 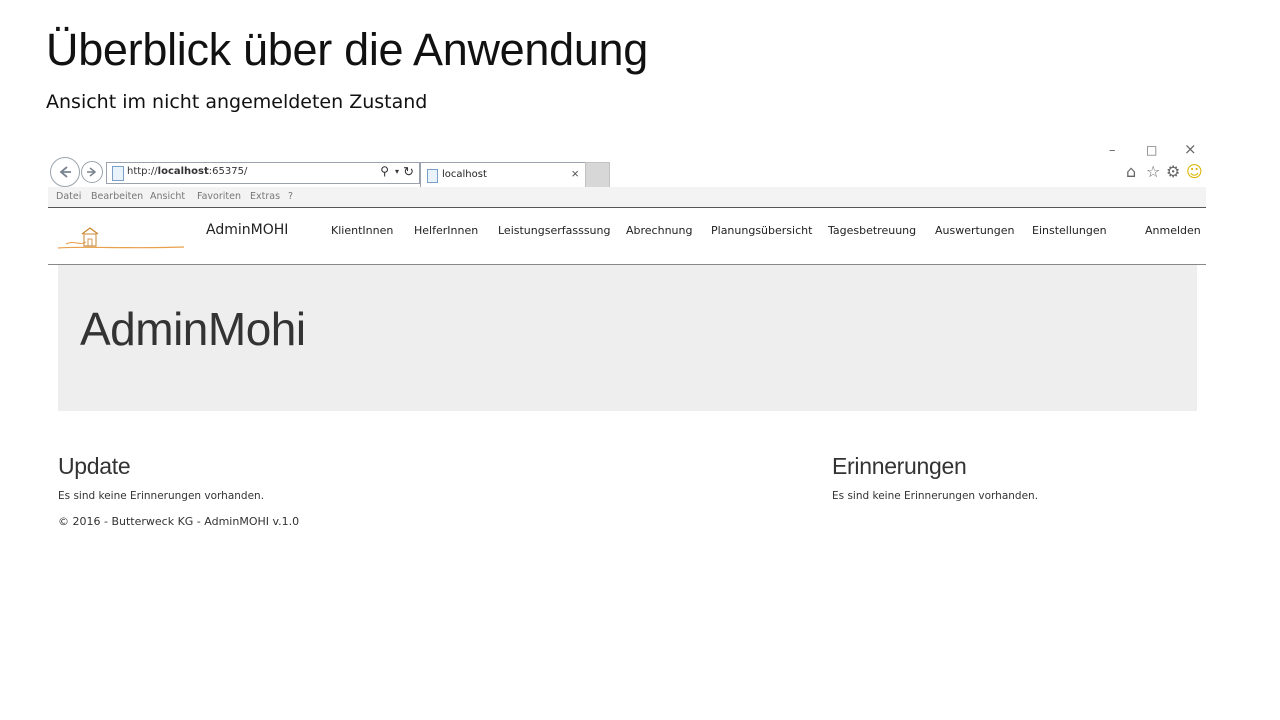 What do you see at coordinates (1194, 171) in the screenshot?
I see `smiley-icon: ☺` at bounding box center [1194, 171].